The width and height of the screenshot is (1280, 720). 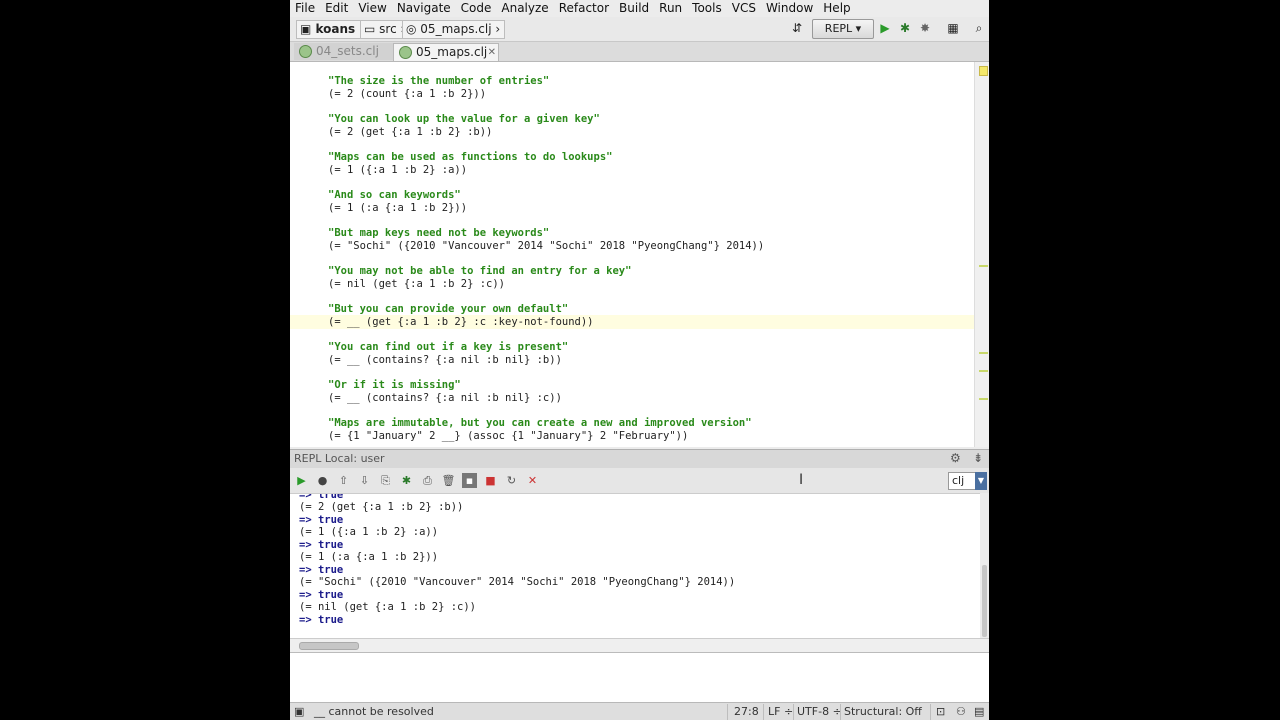 What do you see at coordinates (511, 480) in the screenshot?
I see `restart-icon: ↻` at bounding box center [511, 480].